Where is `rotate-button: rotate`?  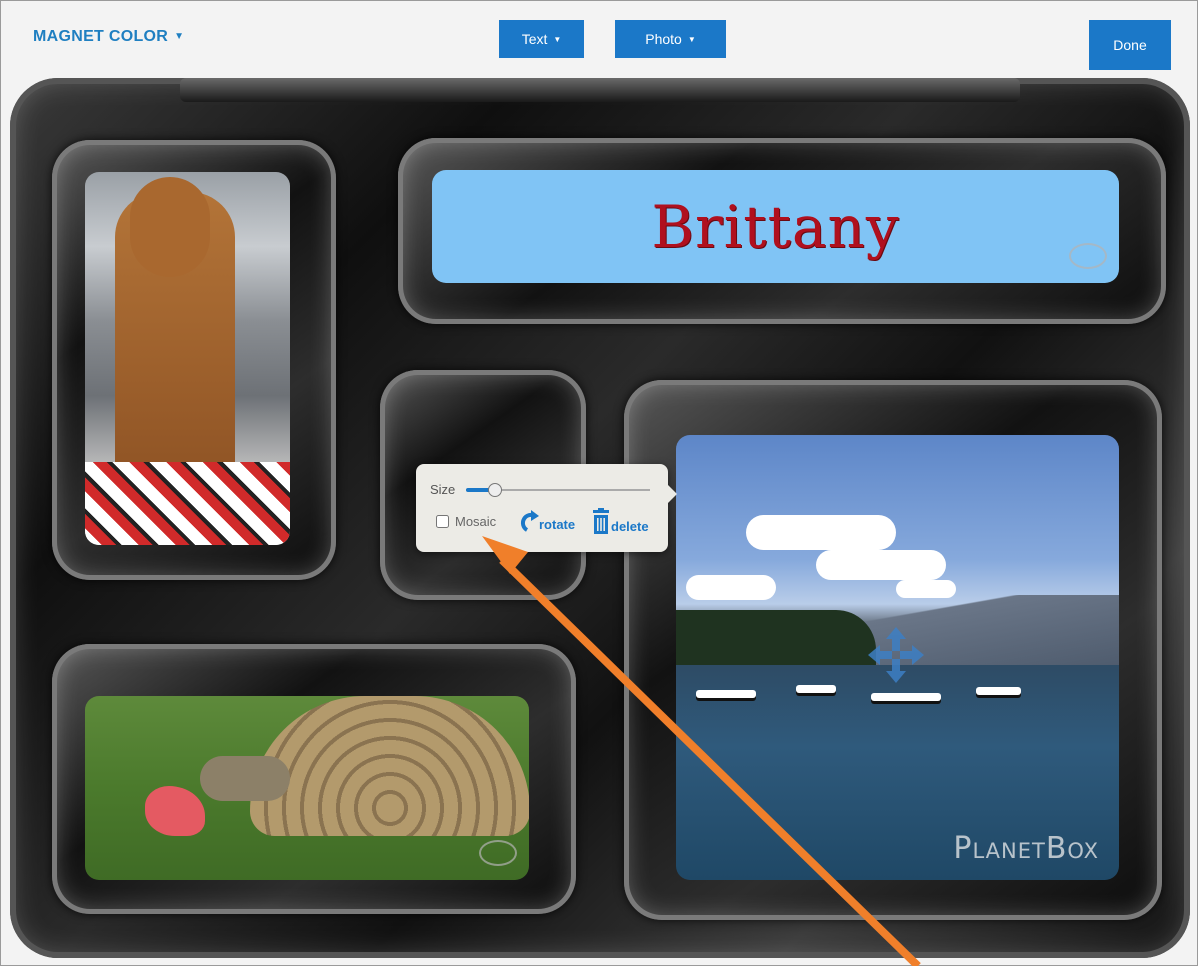 rotate-button: rotate is located at coordinates (547, 520).